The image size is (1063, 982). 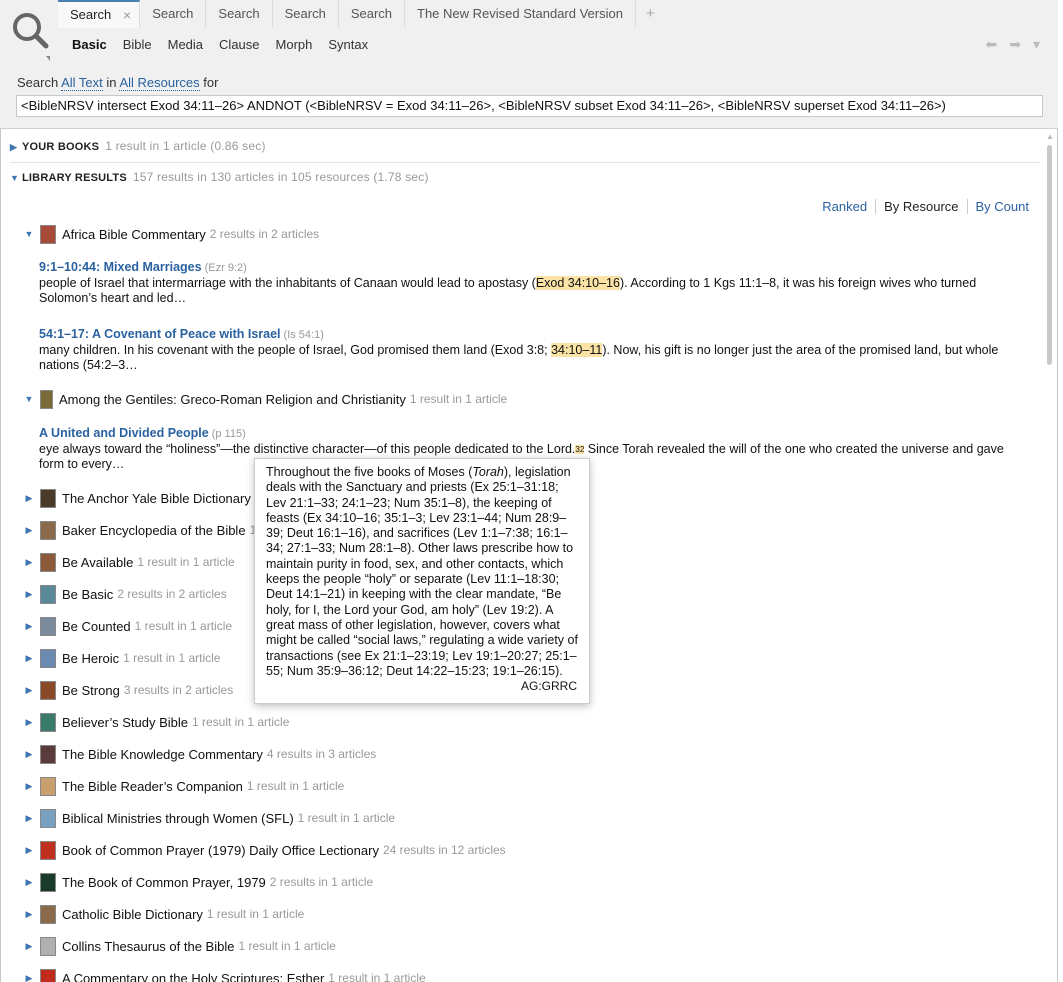 I want to click on resource-title: The Bible Reader’s Companion, so click(x=152, y=786).